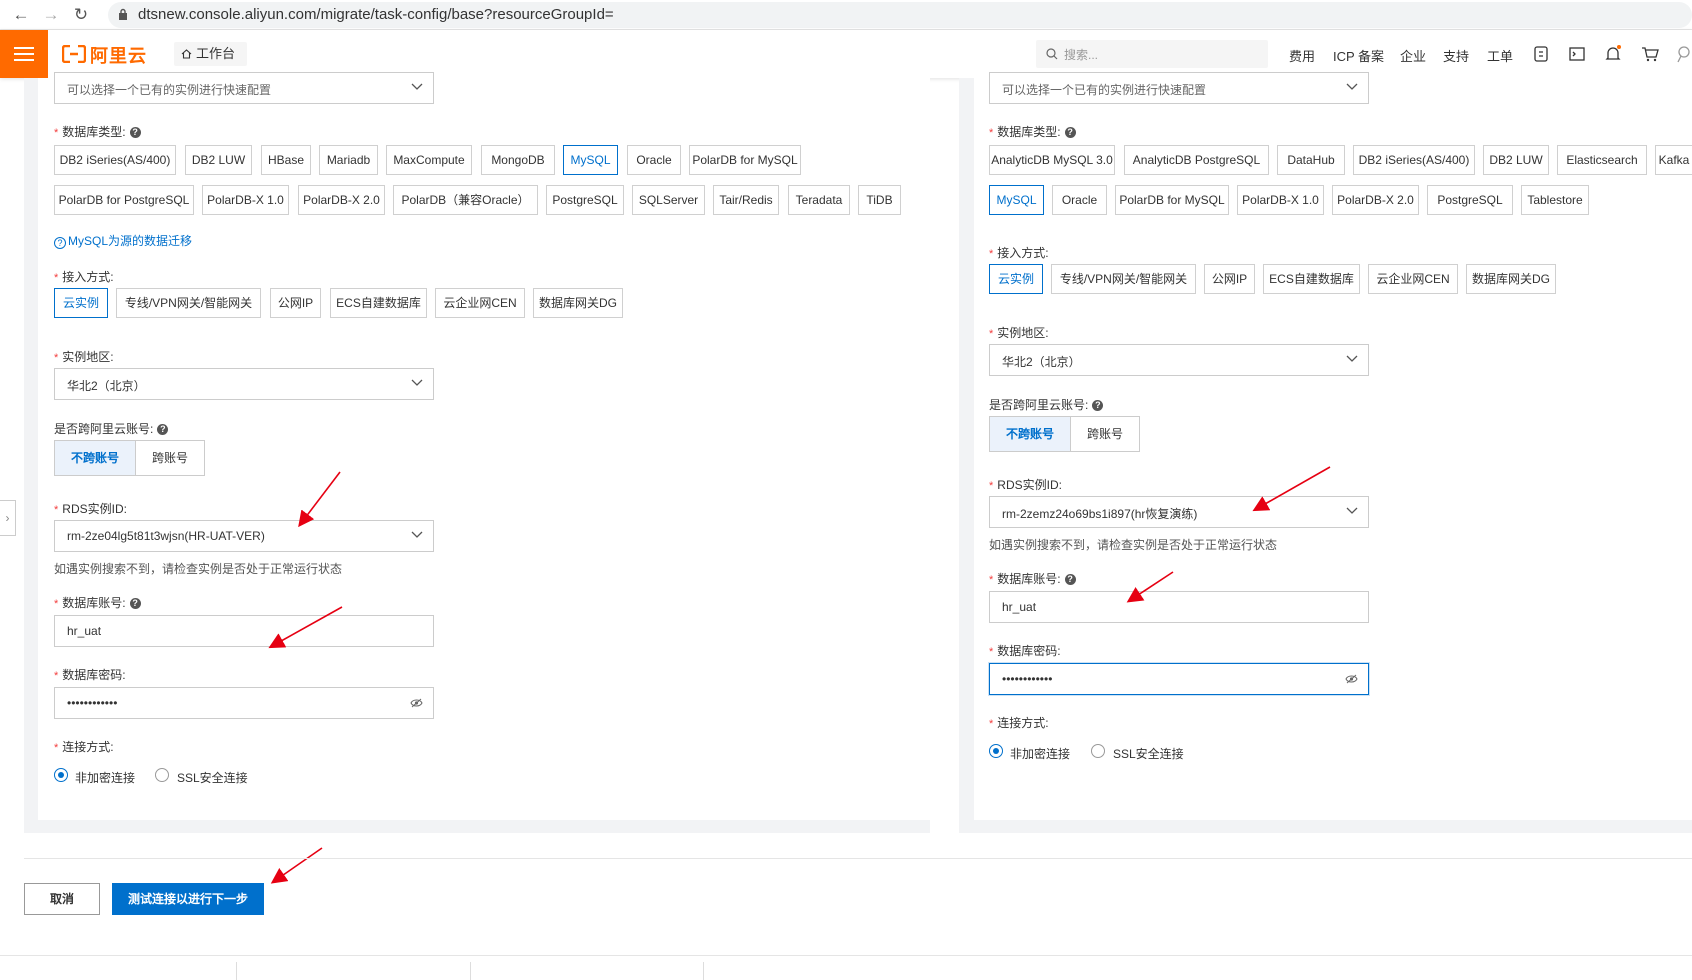 The height and width of the screenshot is (980, 1692). What do you see at coordinates (188, 899) in the screenshot?
I see `test-connection-next-button: 测试连接以进行下一步` at bounding box center [188, 899].